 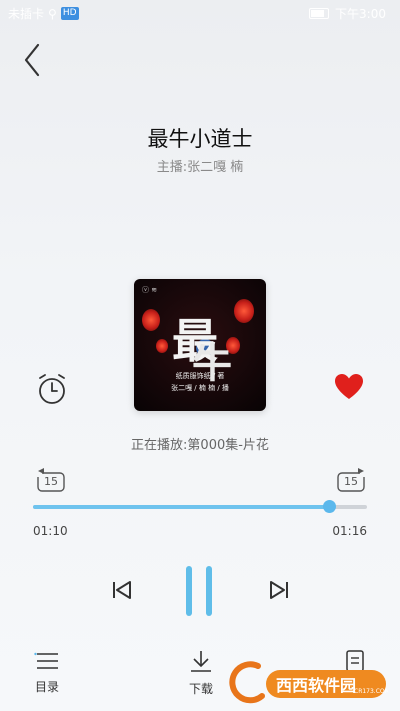 What do you see at coordinates (150, 290) in the screenshot?
I see `cover-logo: ⓥ ≋` at bounding box center [150, 290].